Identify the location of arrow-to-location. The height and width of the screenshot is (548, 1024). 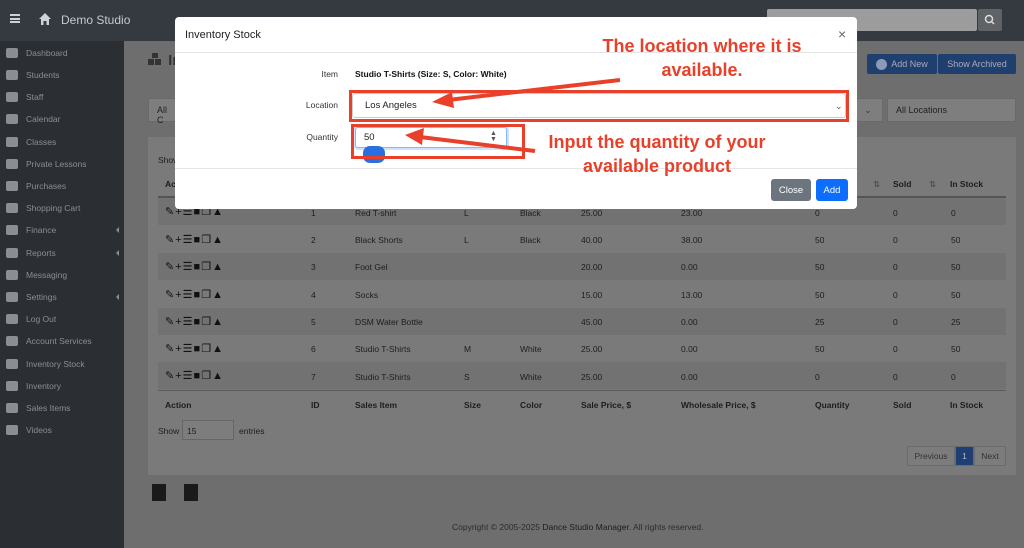
(534, 90).